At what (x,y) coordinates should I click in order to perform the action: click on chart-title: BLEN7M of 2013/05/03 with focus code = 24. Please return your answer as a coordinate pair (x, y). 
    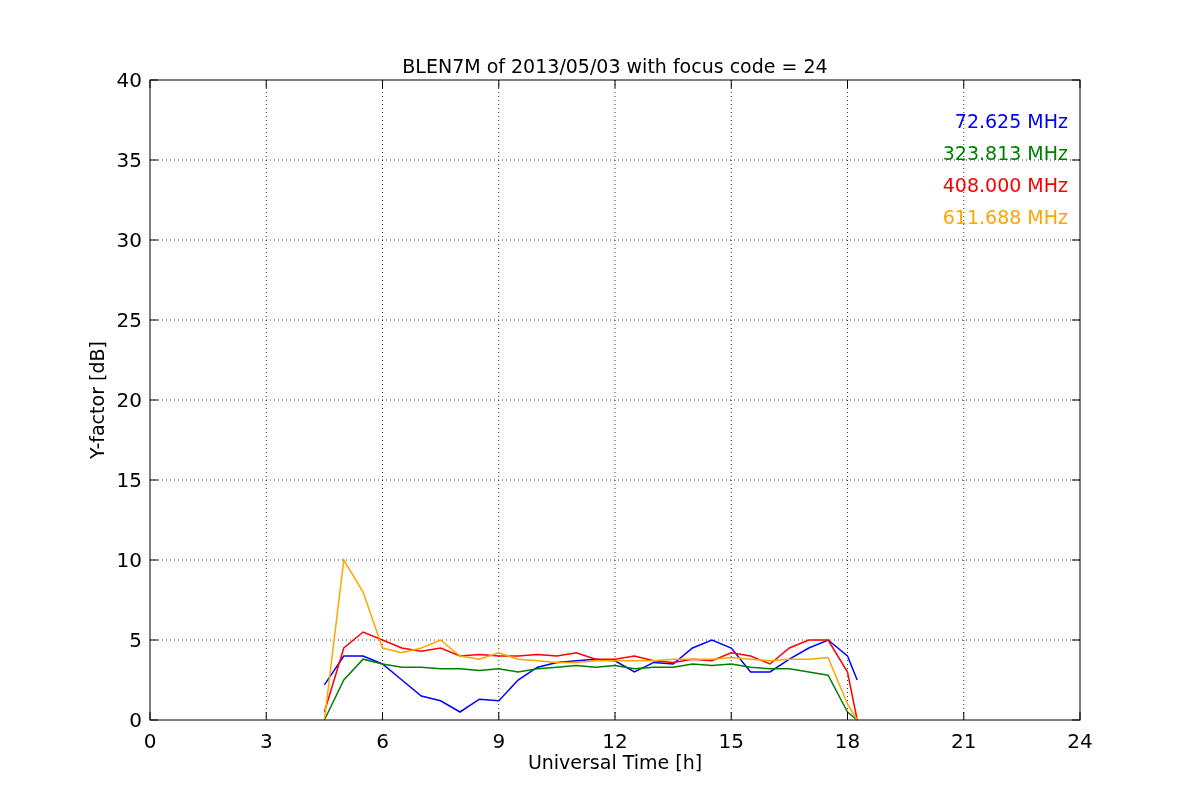
    Looking at the image, I should click on (615, 66).